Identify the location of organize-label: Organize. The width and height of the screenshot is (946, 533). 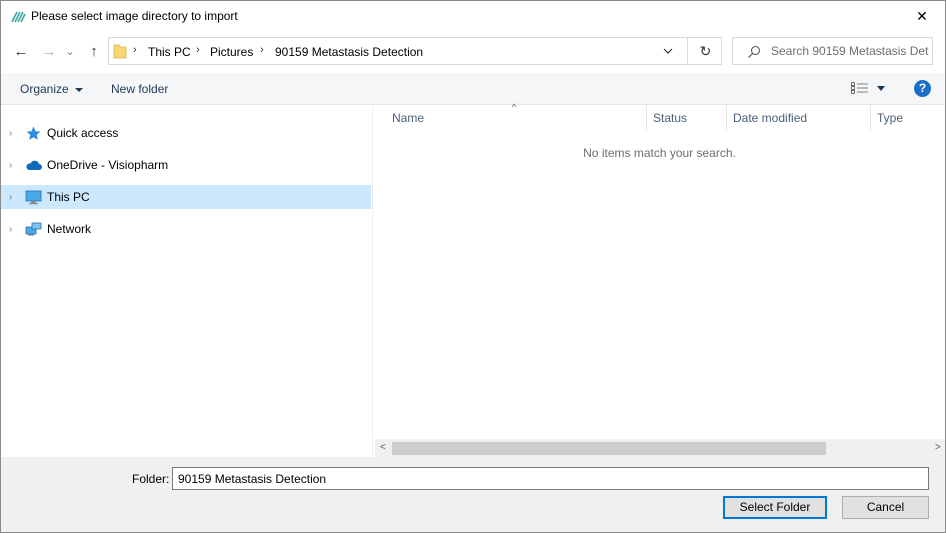
(44, 89).